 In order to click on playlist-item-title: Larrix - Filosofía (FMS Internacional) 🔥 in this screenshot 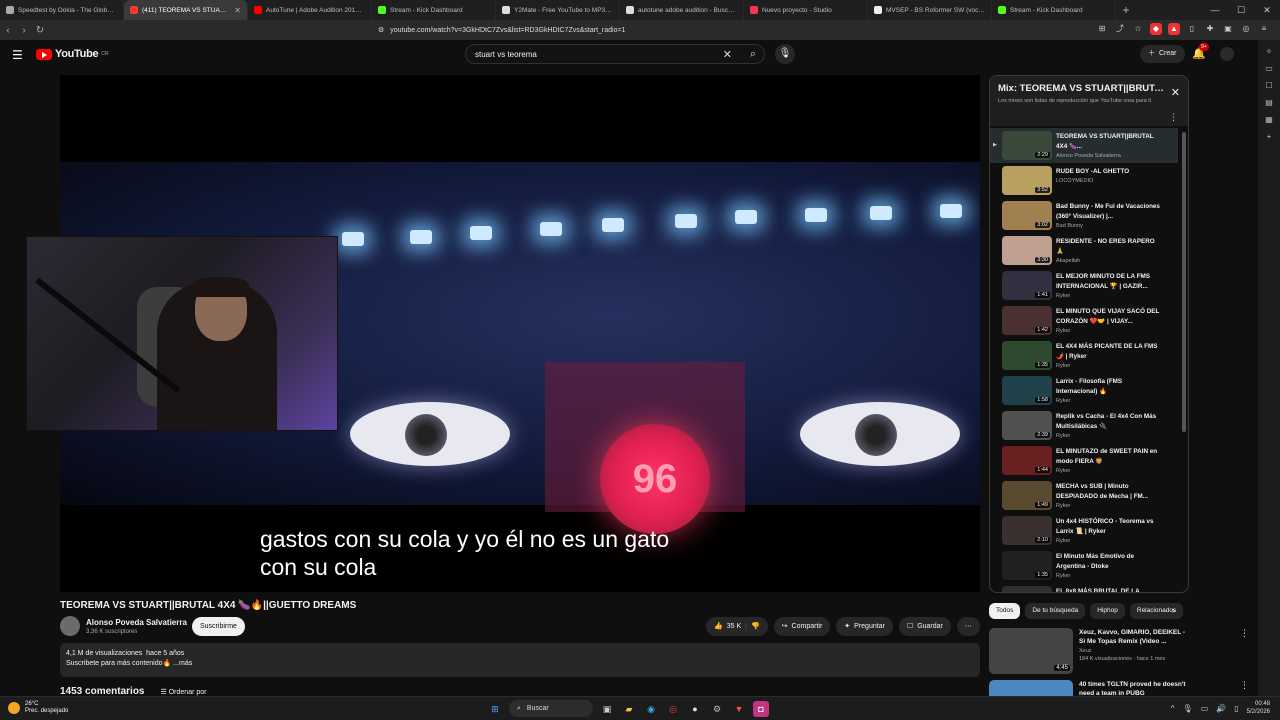, I will do `click(1108, 387)`.